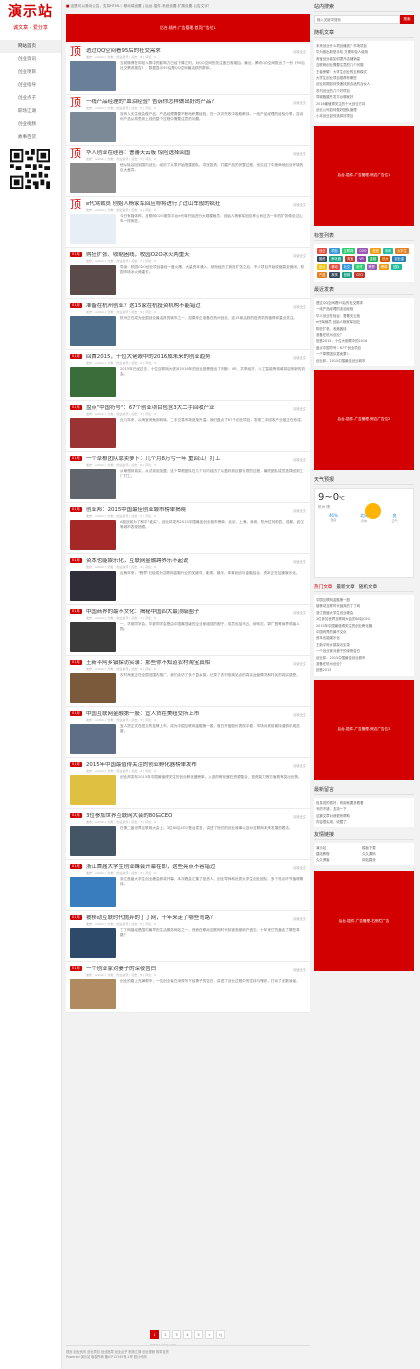  Describe the element at coordinates (30, 98) in the screenshot. I see `nav-item: 创业点子` at that location.